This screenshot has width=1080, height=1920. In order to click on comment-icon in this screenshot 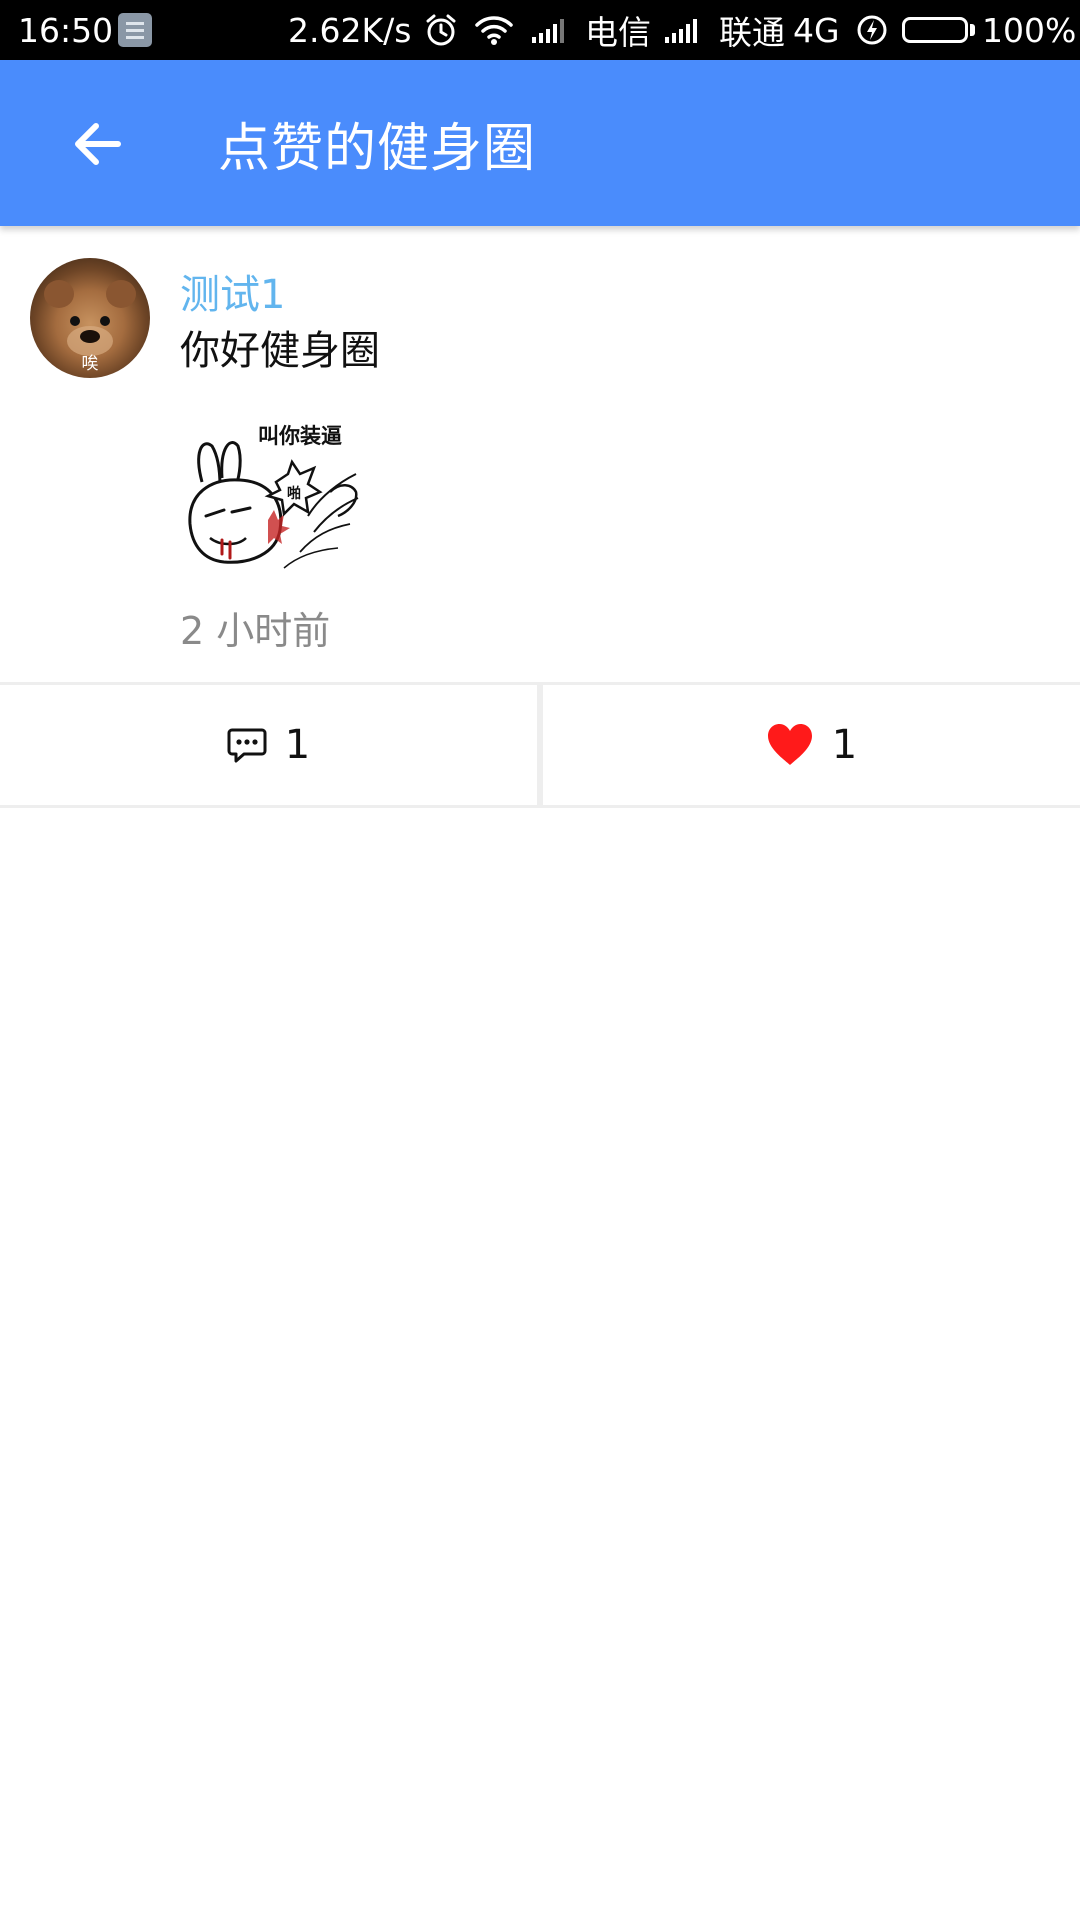, I will do `click(247, 745)`.